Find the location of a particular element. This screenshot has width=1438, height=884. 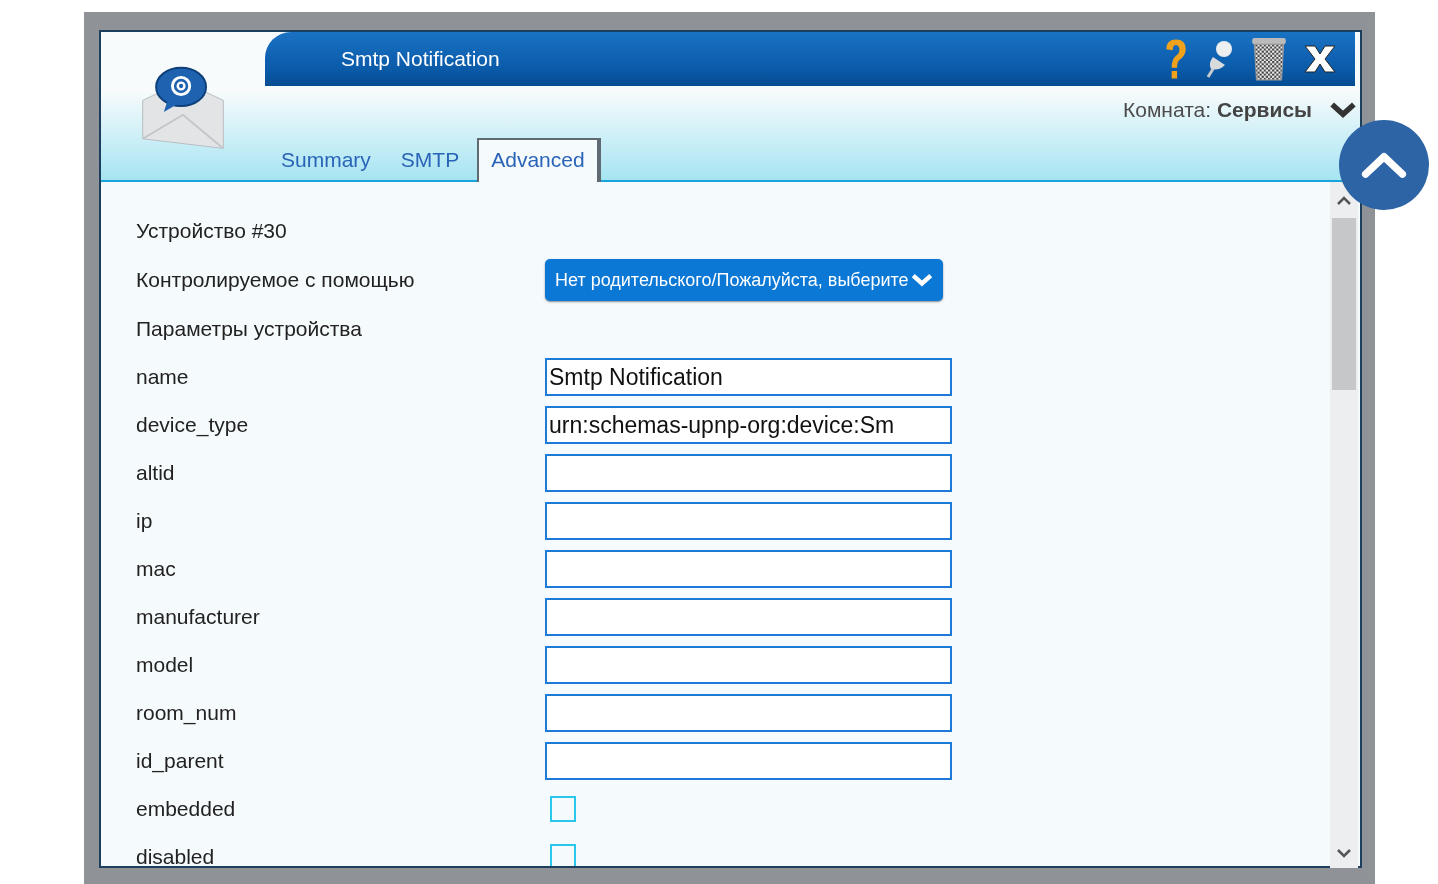

field-label: device_type is located at coordinates (193, 425).